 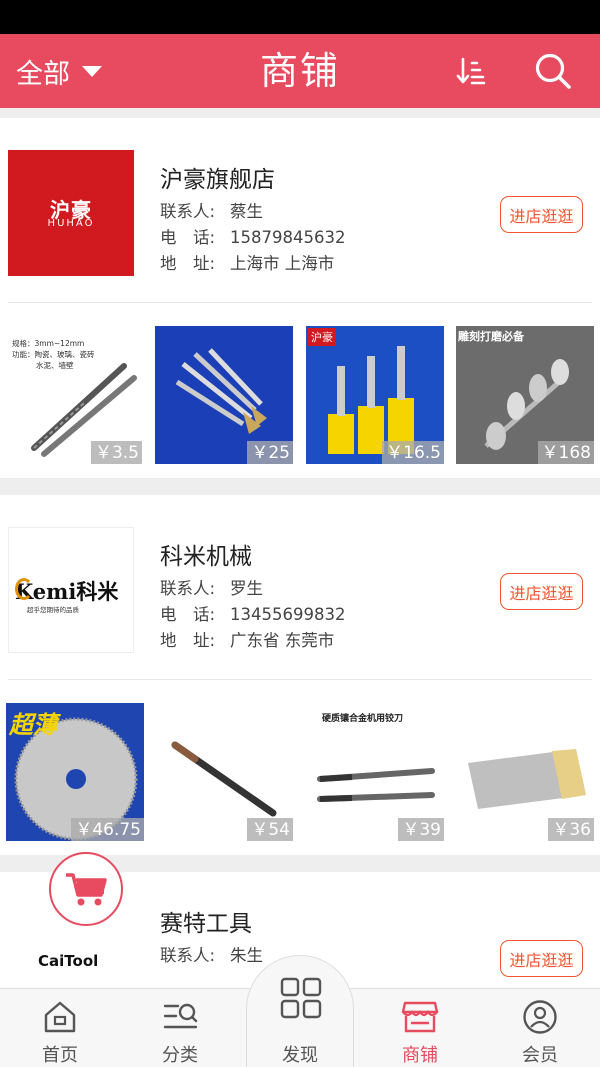 What do you see at coordinates (246, 588) in the screenshot?
I see `contact-value: 罗生` at bounding box center [246, 588].